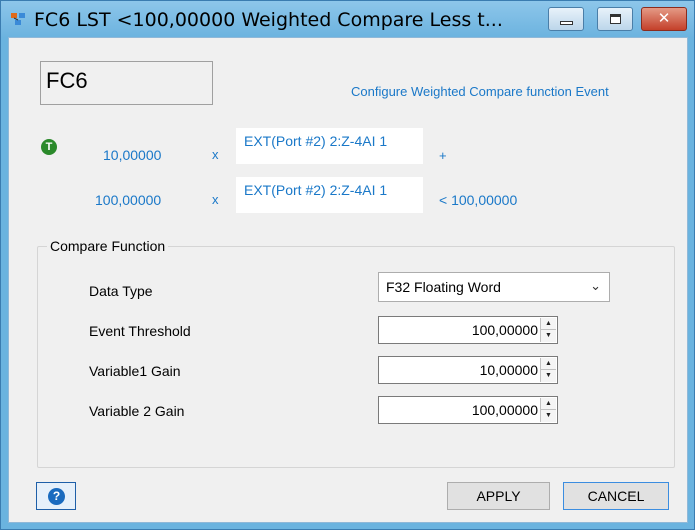  I want to click on term1-multiply: x, so click(215, 154).